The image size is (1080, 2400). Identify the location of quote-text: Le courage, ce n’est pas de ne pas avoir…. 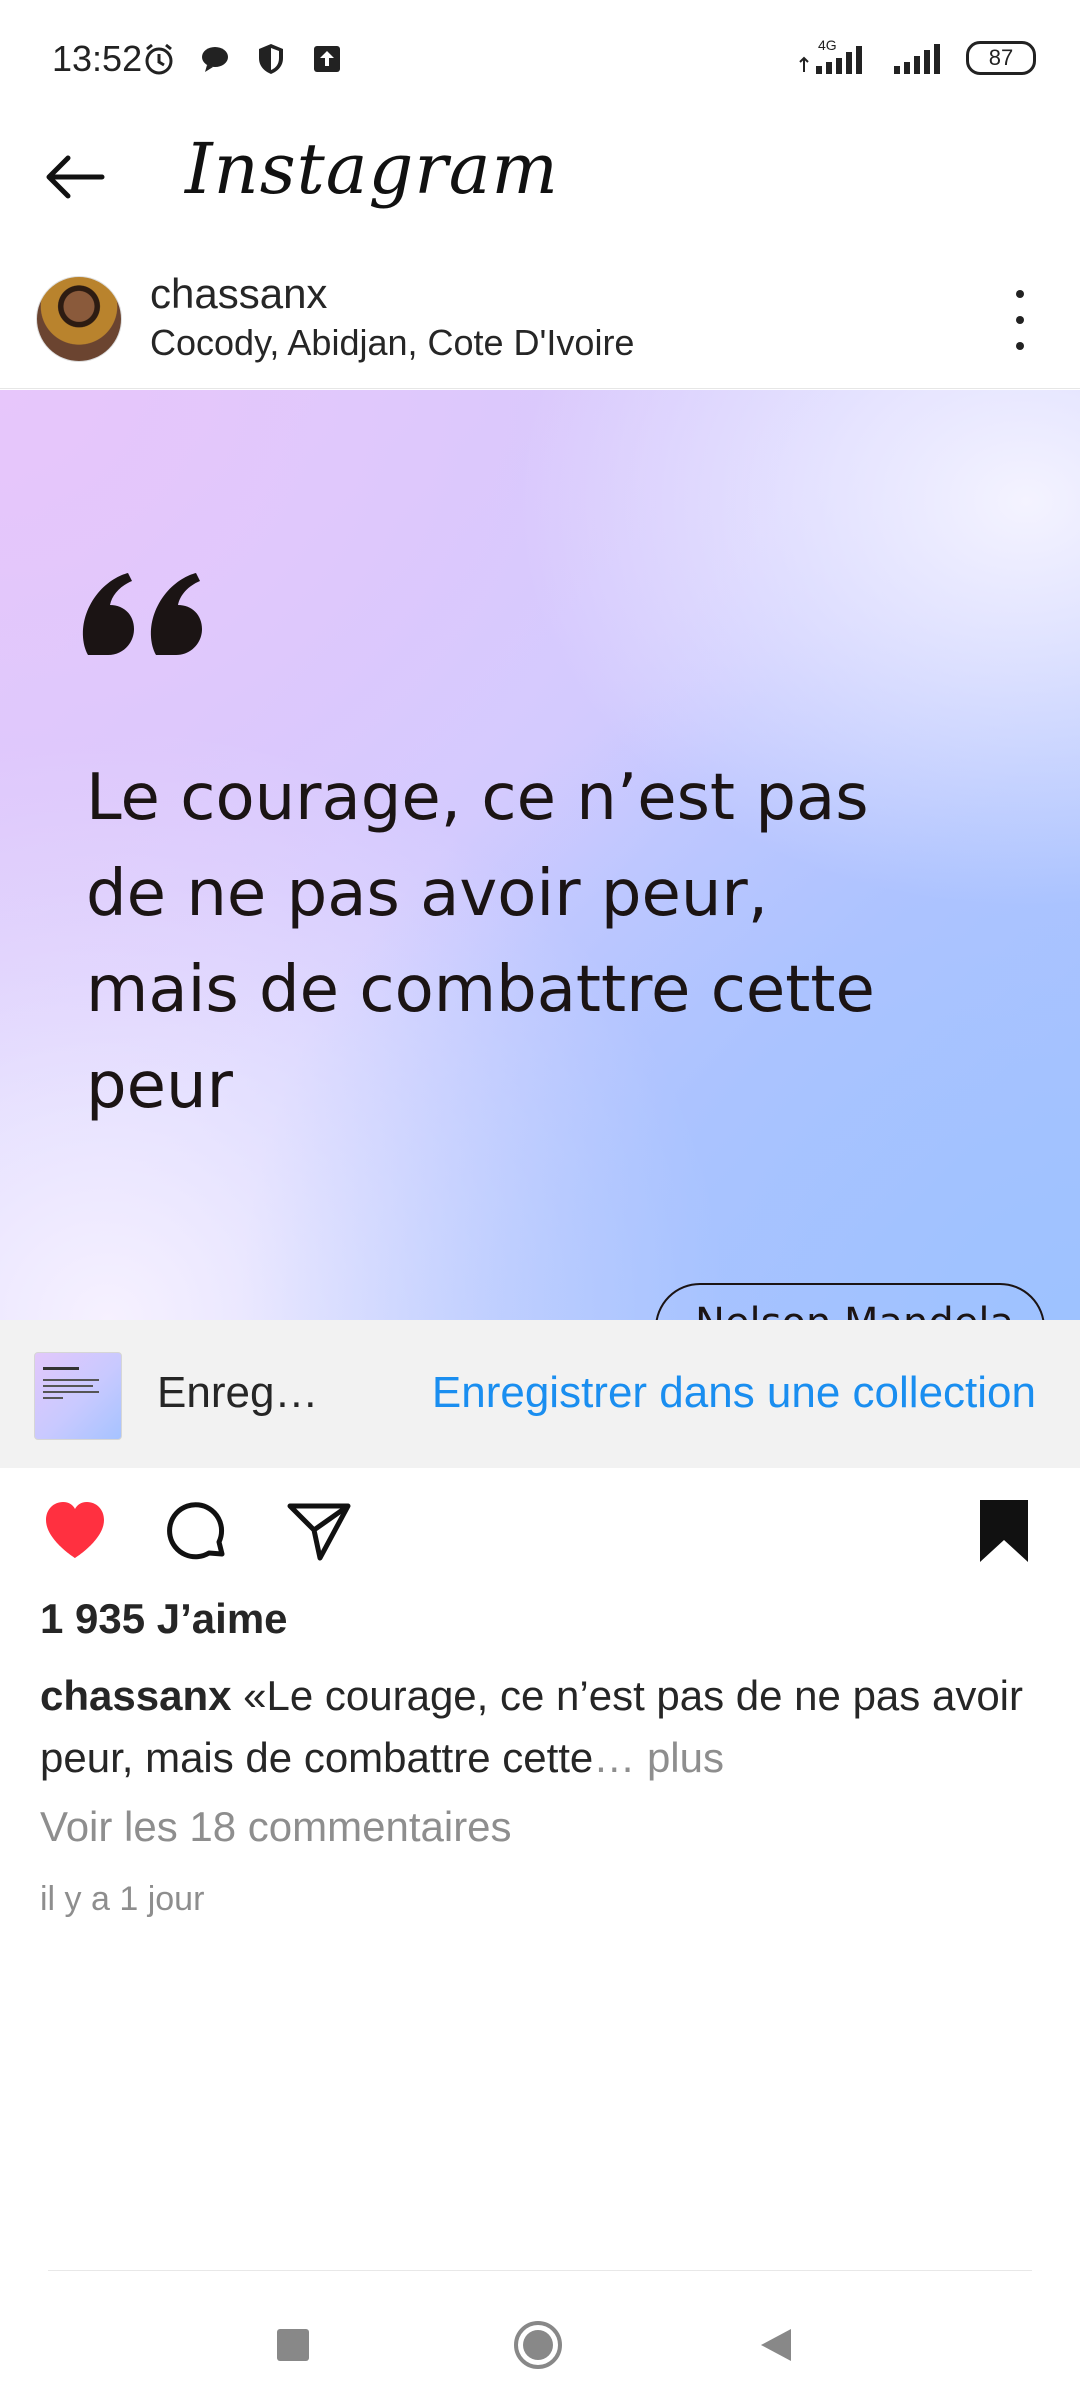
(526, 942).